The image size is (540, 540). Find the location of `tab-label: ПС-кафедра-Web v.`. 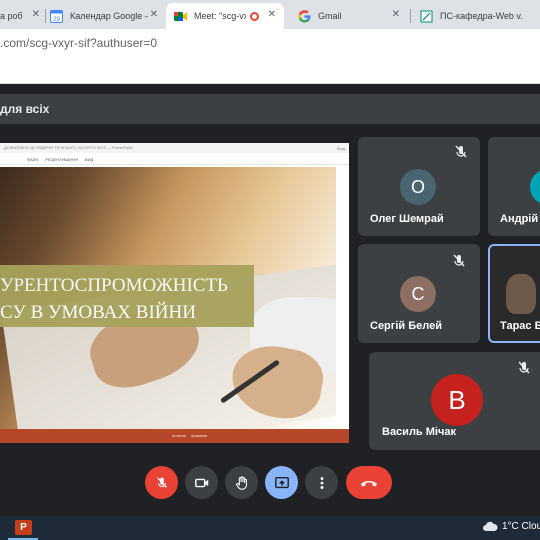

tab-label: ПС-кафедра-Web v. is located at coordinates (481, 16).